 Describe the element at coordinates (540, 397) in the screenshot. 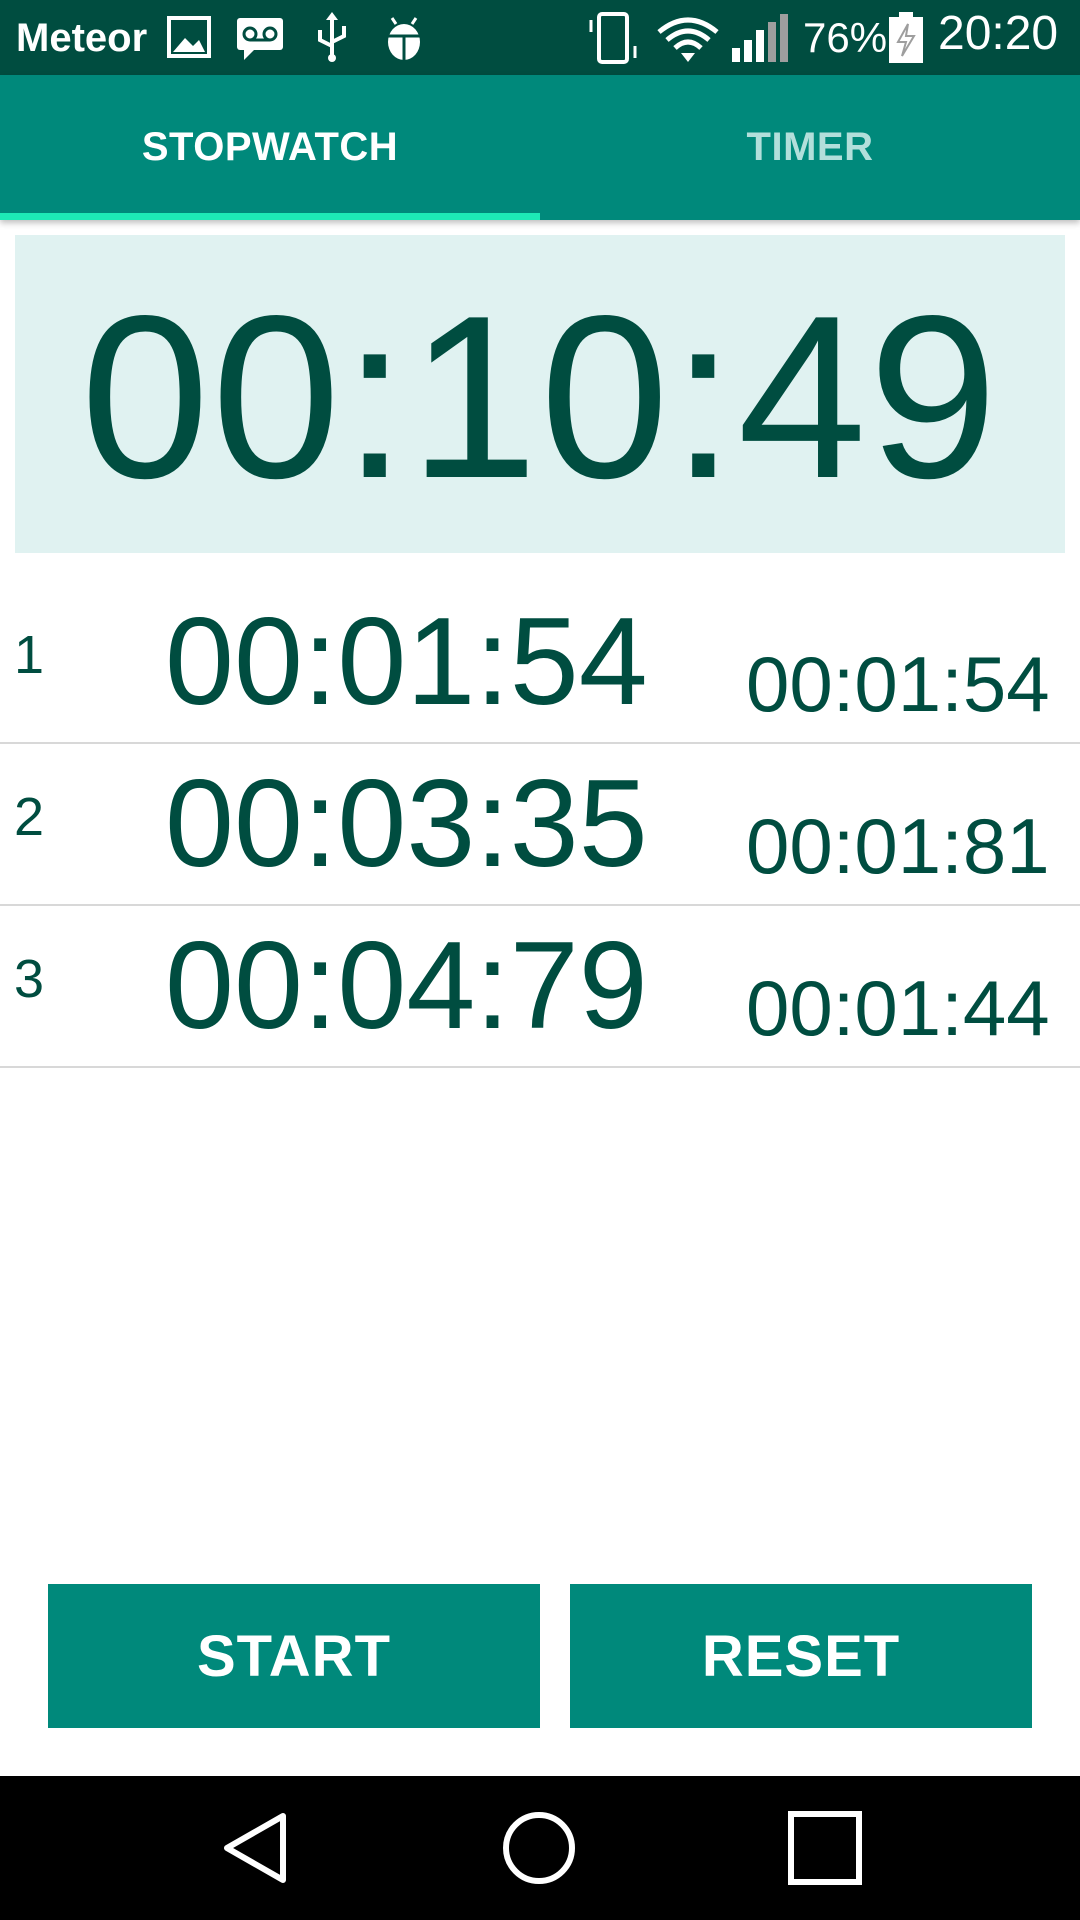

I see `elapsed-time: 00:10:49` at that location.